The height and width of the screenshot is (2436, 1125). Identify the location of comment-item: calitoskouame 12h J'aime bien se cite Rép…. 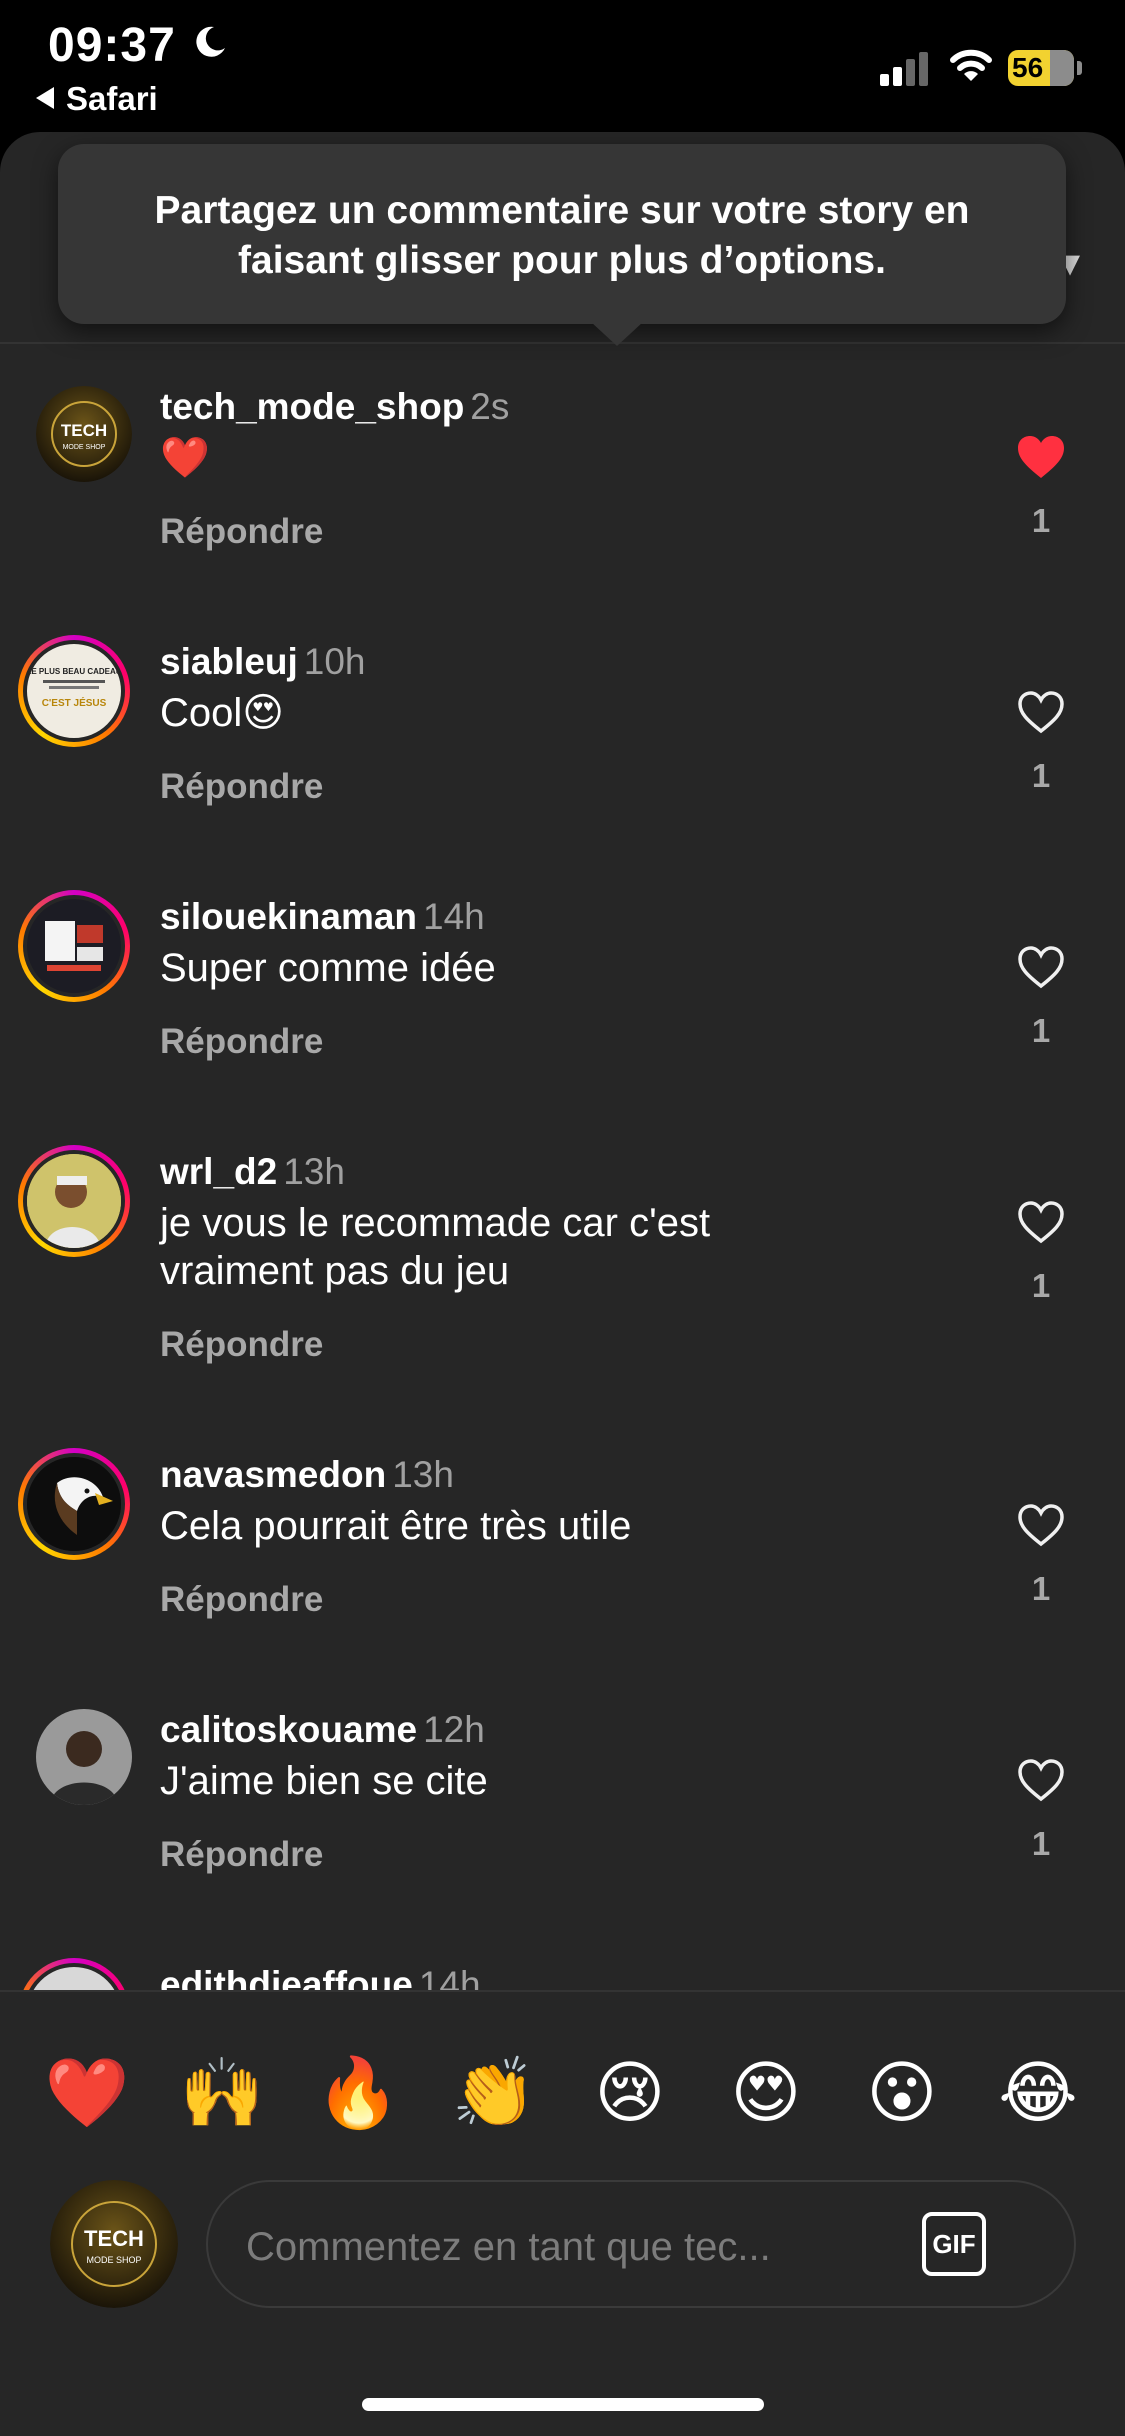
(562, 1834).